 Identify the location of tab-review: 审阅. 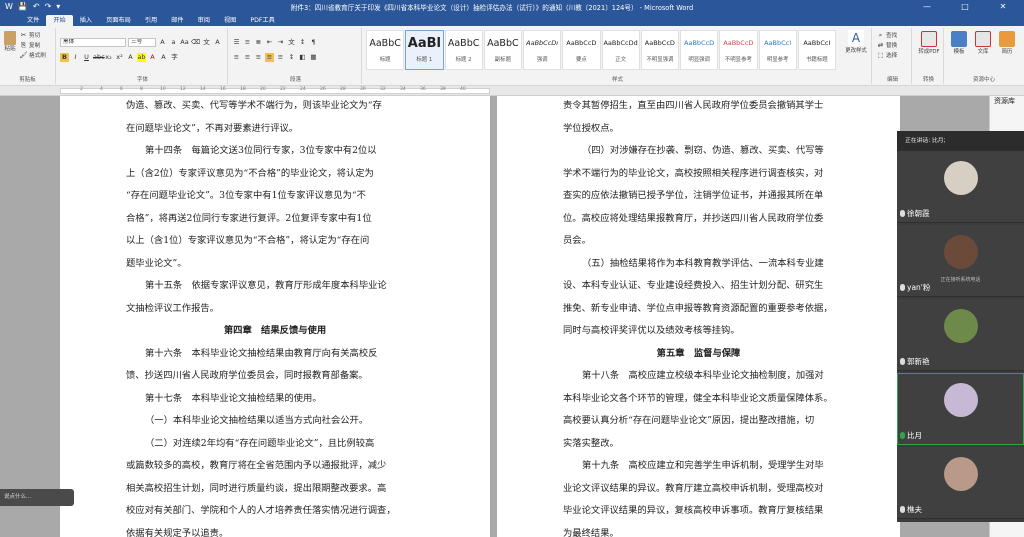
(204, 20).